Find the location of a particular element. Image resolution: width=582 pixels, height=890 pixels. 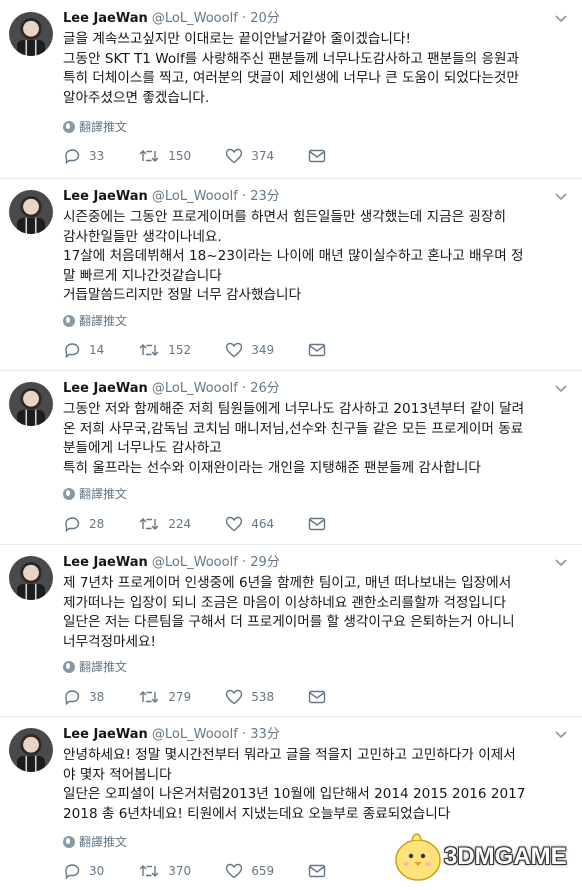

like-count: 374 is located at coordinates (263, 156).